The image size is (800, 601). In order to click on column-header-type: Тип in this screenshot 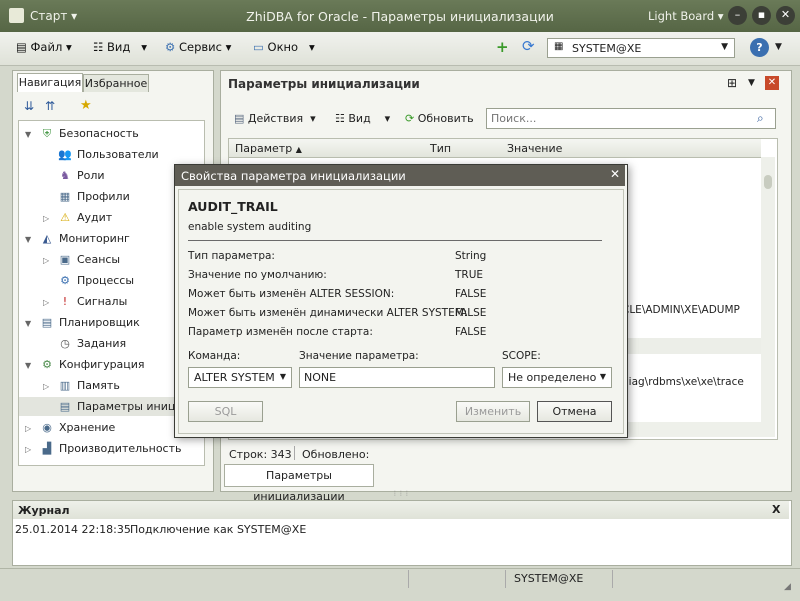, I will do `click(440, 148)`.